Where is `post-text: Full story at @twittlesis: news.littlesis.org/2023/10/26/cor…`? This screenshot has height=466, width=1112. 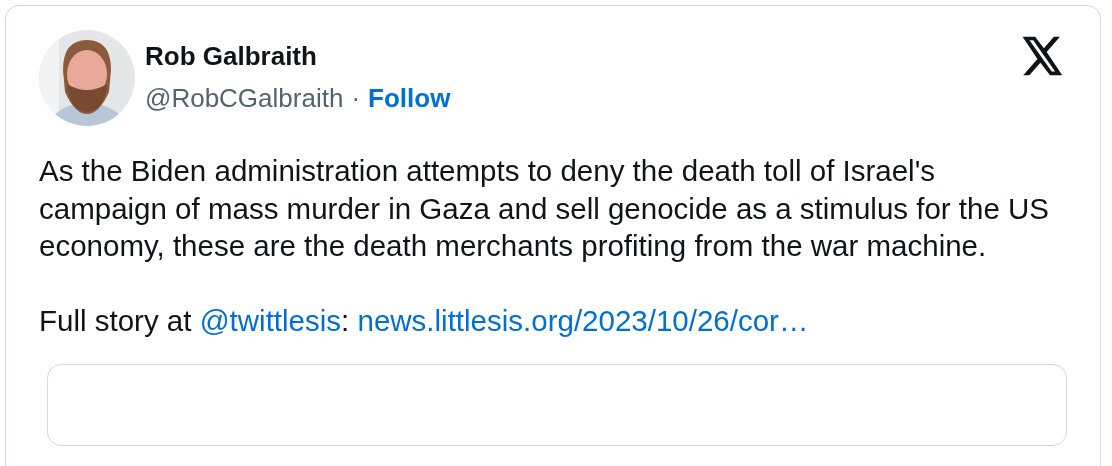
post-text: Full story at @twittlesis: news.littlesis.org/2023/10/26/cor… is located at coordinates (424, 320).